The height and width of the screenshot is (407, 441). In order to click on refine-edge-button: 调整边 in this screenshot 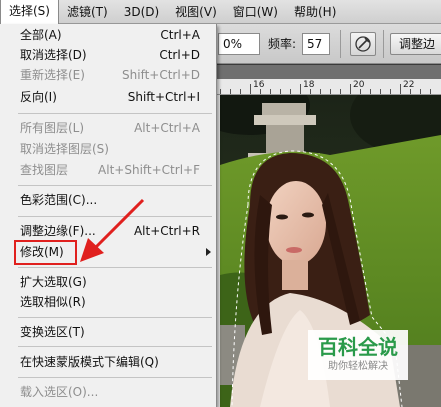, I will do `click(415, 44)`.